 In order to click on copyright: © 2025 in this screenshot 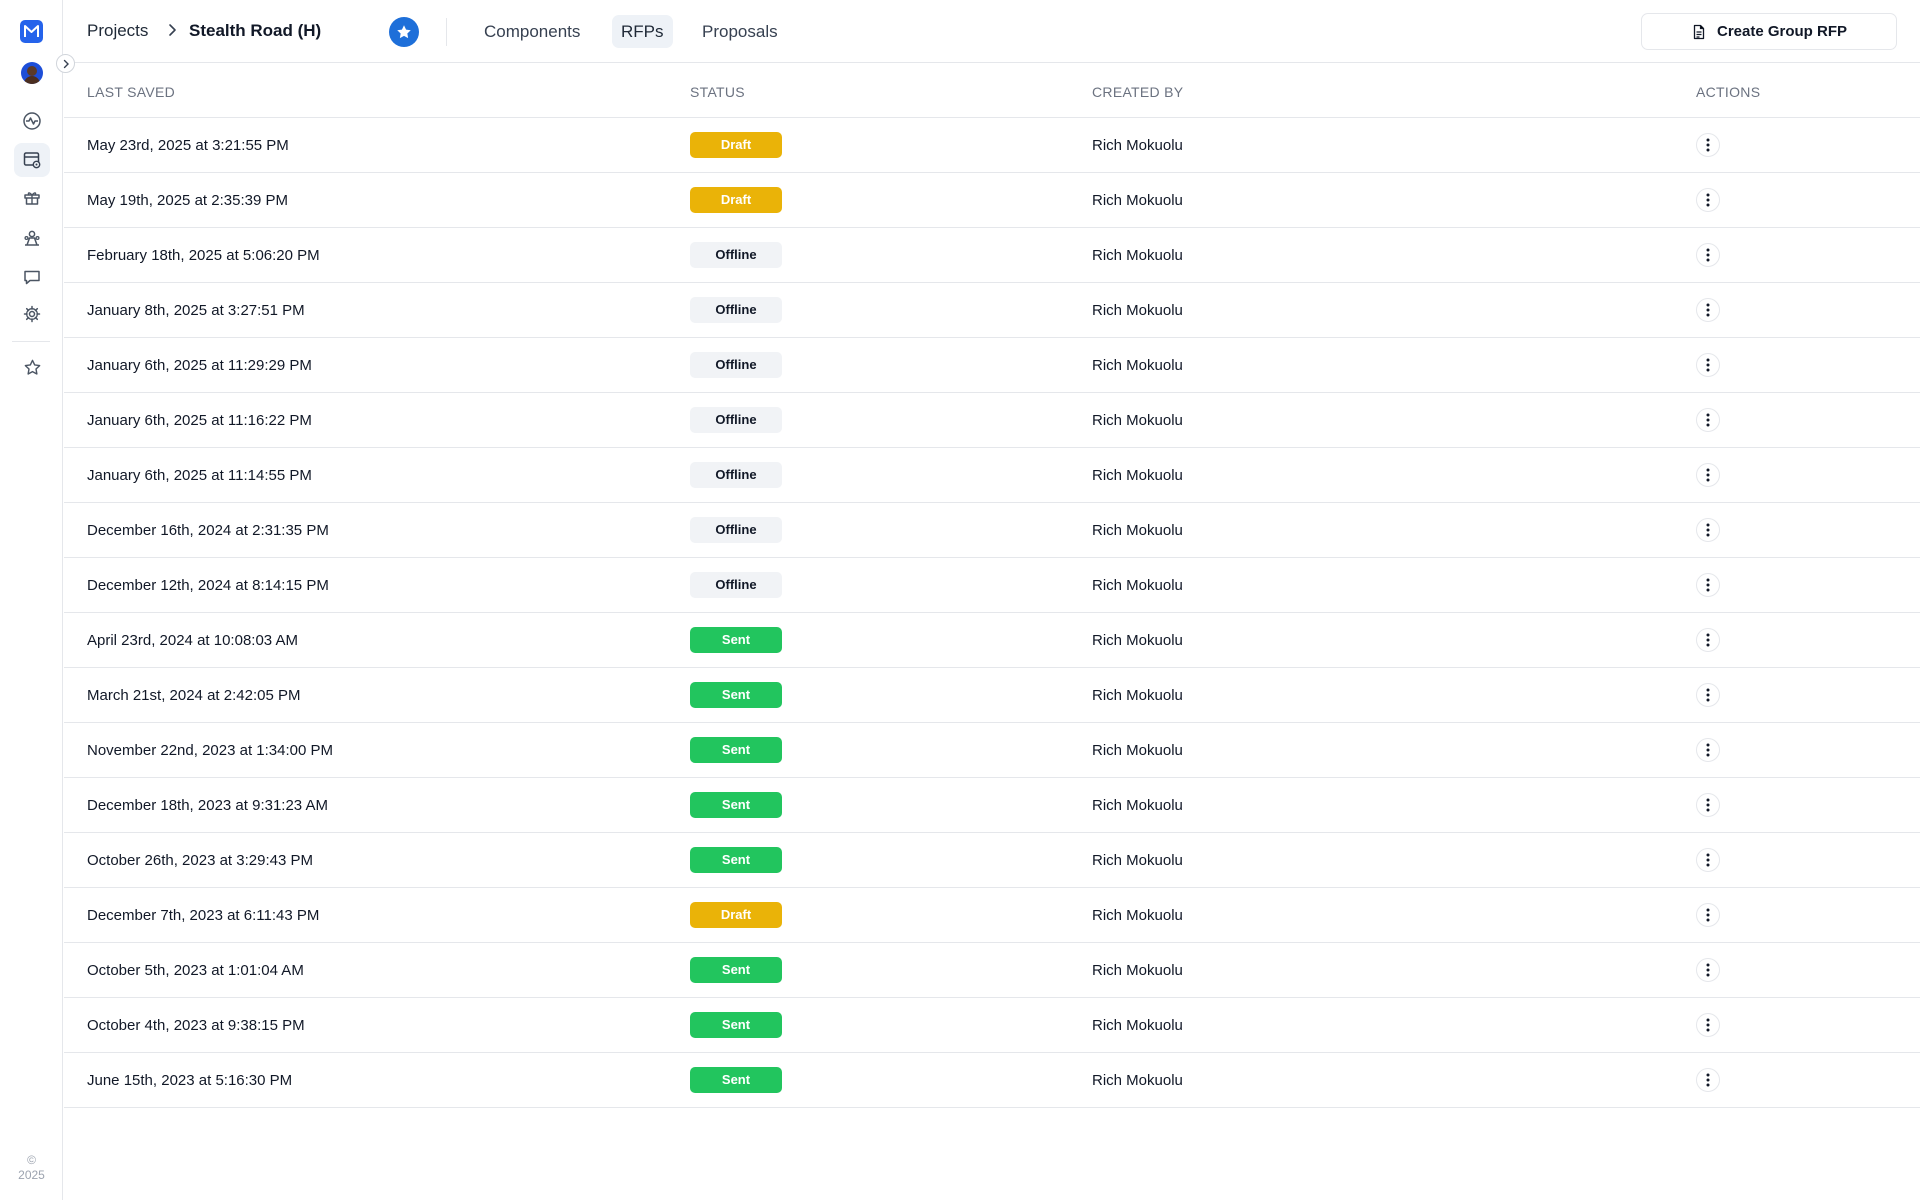, I will do `click(31, 1168)`.